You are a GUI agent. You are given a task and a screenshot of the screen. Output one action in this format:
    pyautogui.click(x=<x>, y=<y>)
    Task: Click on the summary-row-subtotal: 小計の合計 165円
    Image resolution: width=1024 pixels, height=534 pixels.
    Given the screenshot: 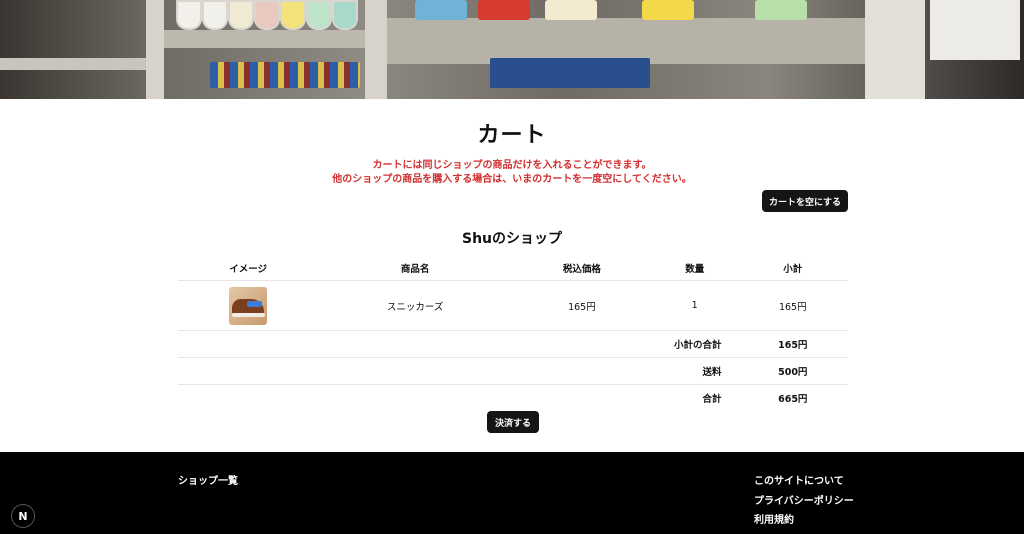 What is the action you would take?
    pyautogui.click(x=513, y=344)
    